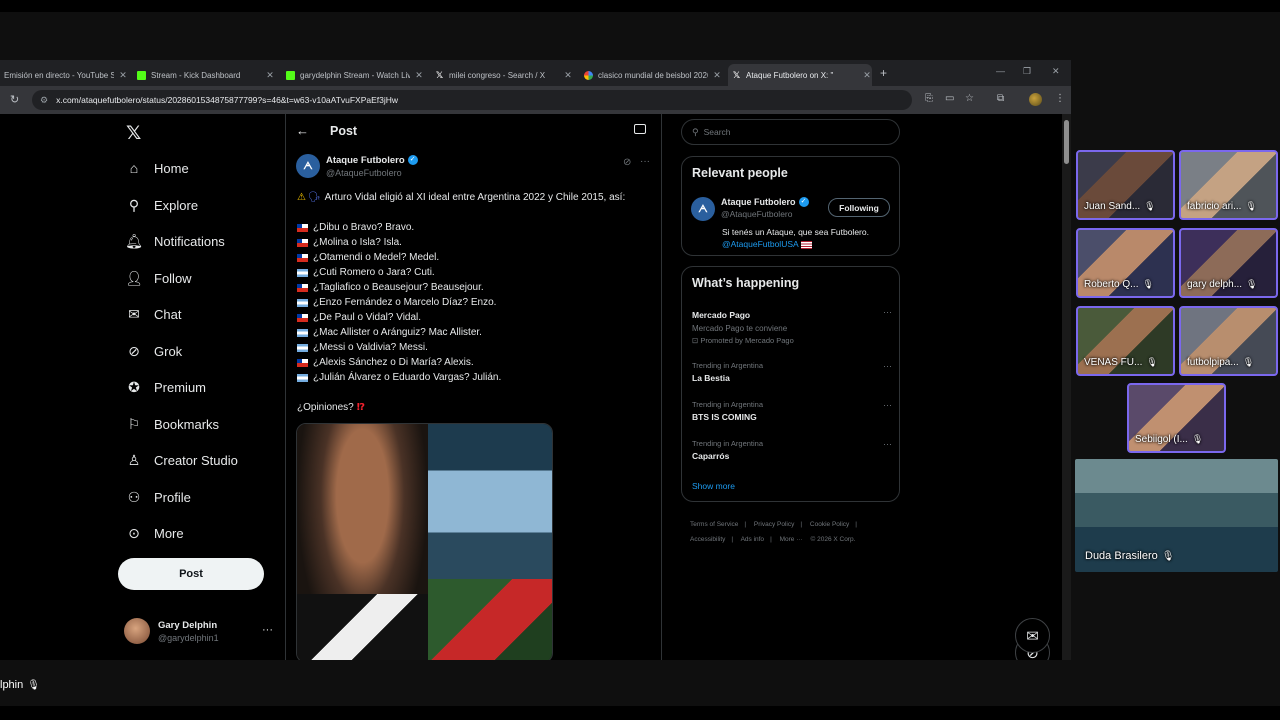 The width and height of the screenshot is (1280, 720). I want to click on nav-grok: ⊘ Grok, so click(154, 351).